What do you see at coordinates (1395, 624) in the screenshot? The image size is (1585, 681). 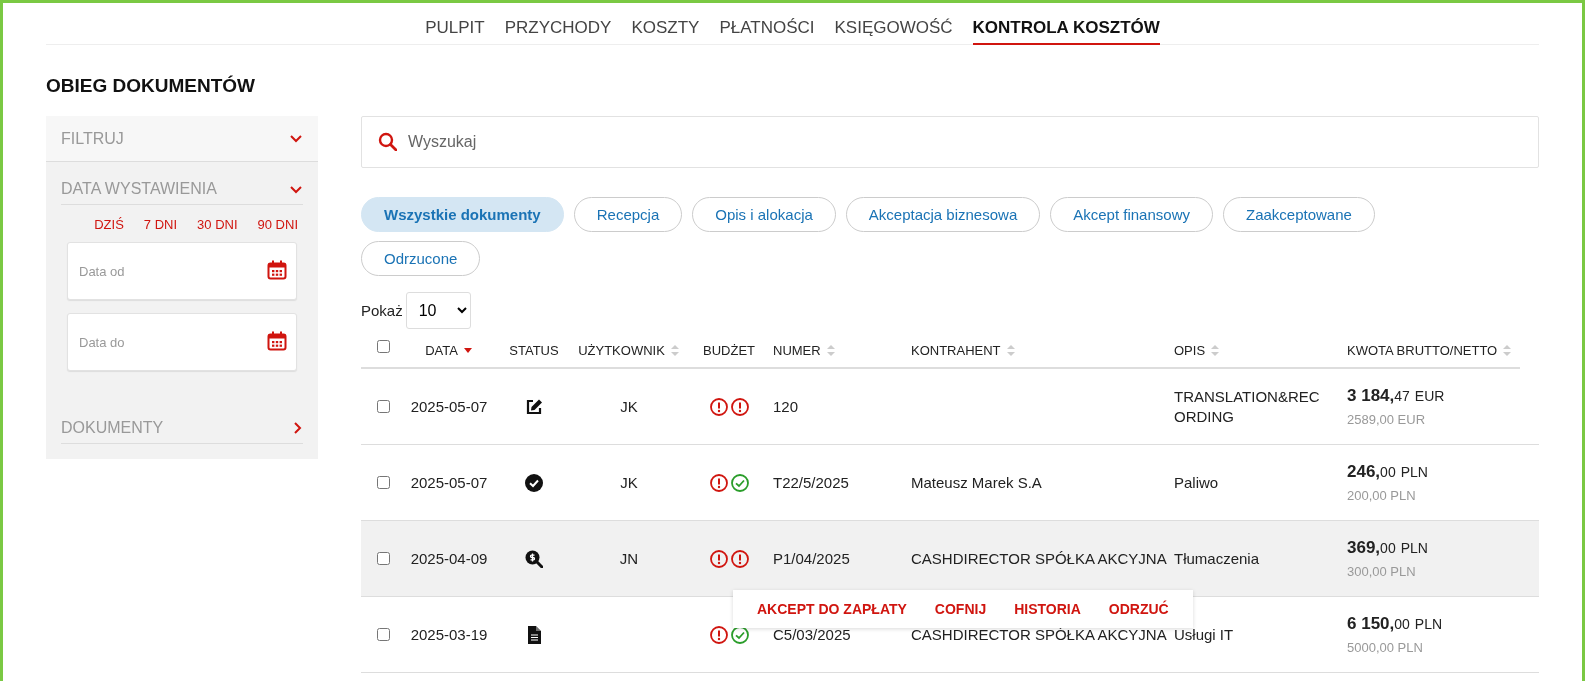 I see `gross-amount: 6 150,00 PLN` at bounding box center [1395, 624].